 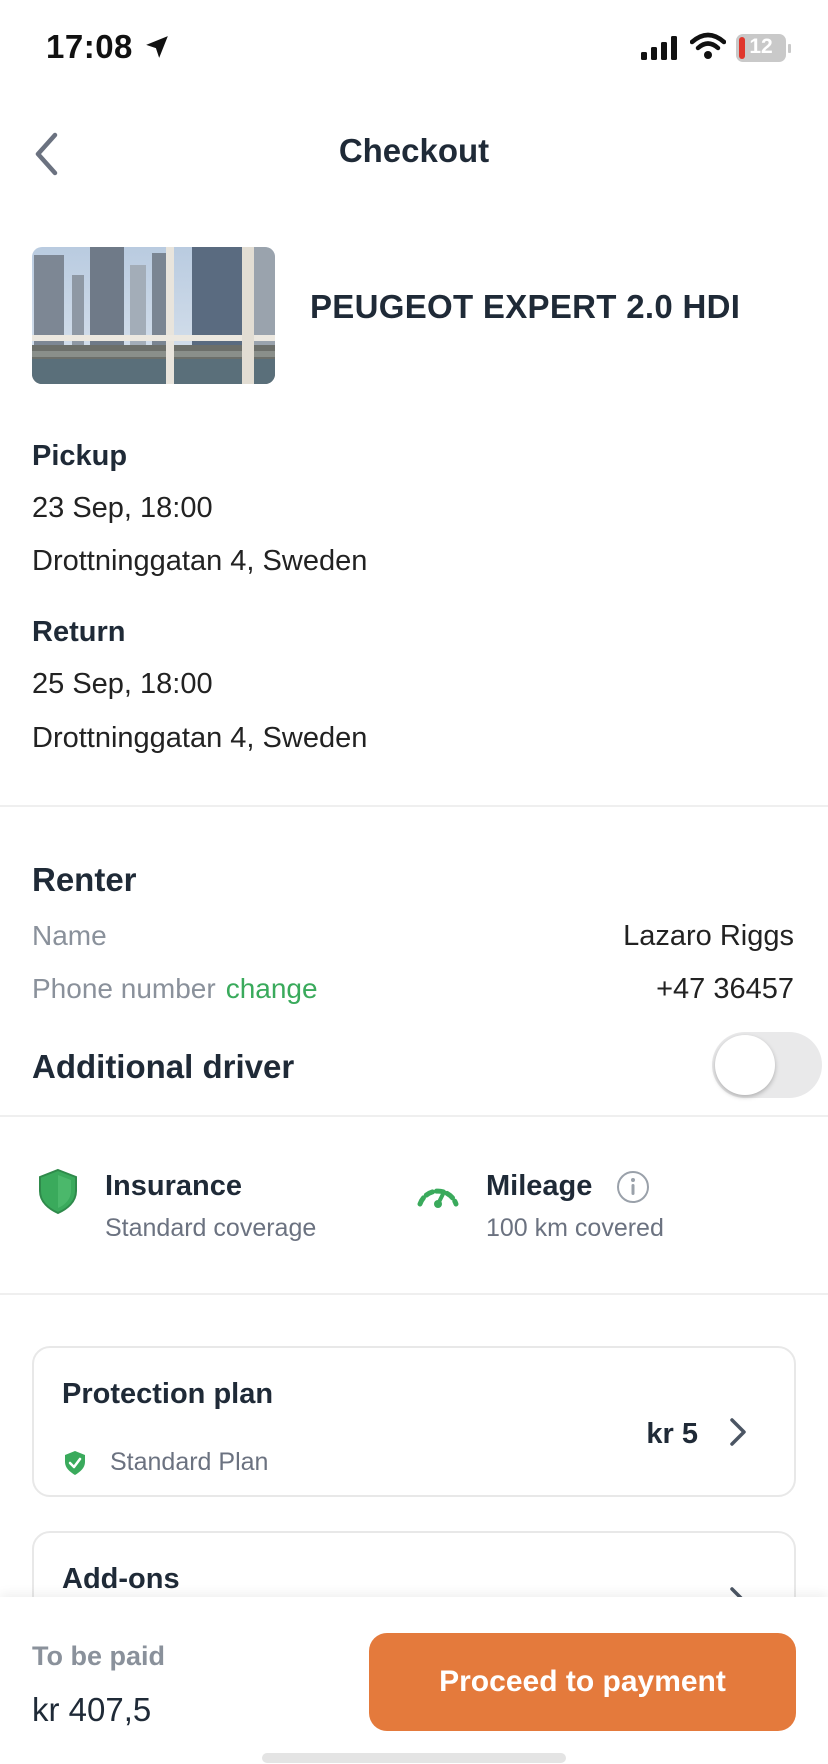 I want to click on insurance-title: Insurance, so click(x=173, y=1186).